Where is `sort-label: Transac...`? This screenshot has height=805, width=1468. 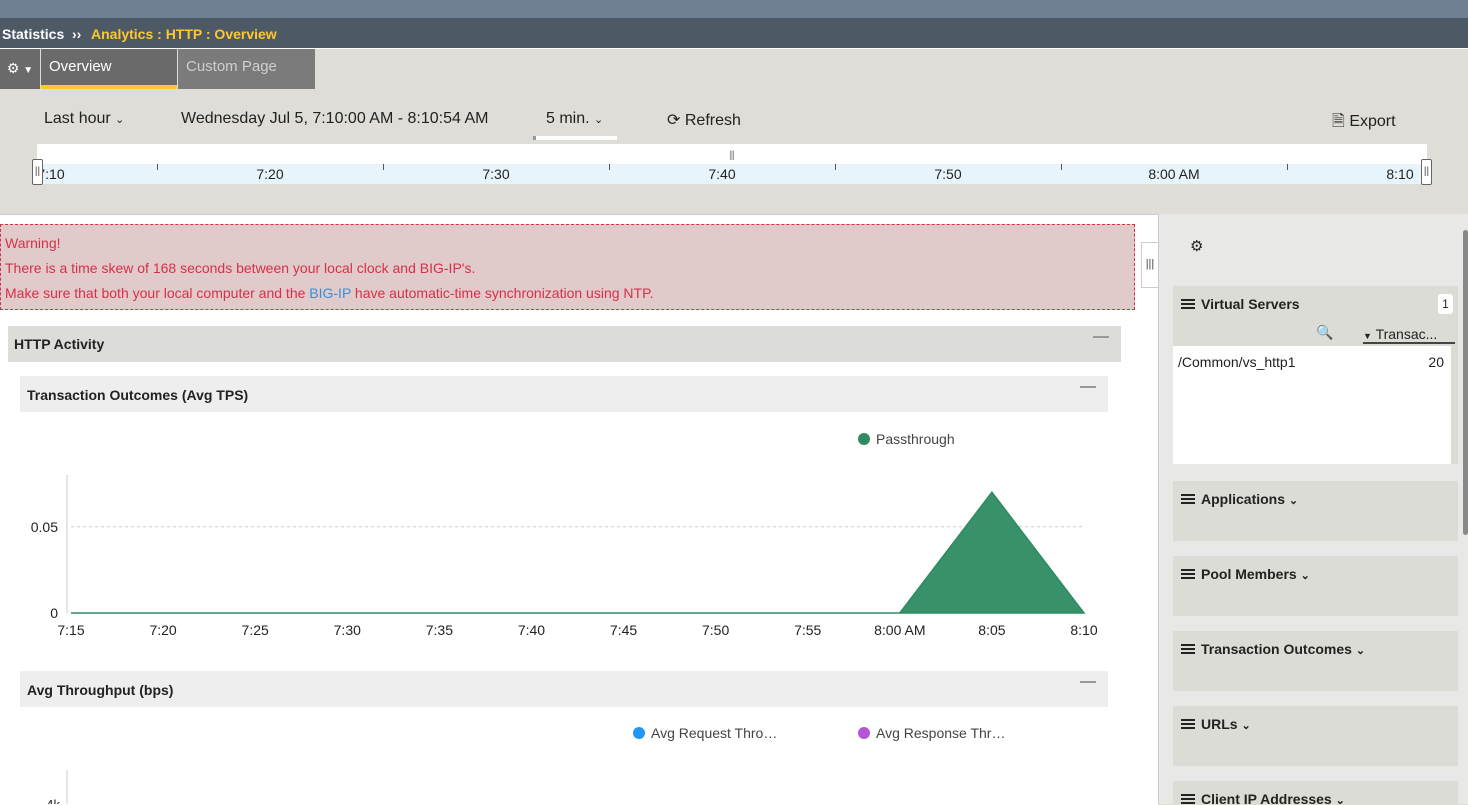
sort-label: Transac... is located at coordinates (1406, 334).